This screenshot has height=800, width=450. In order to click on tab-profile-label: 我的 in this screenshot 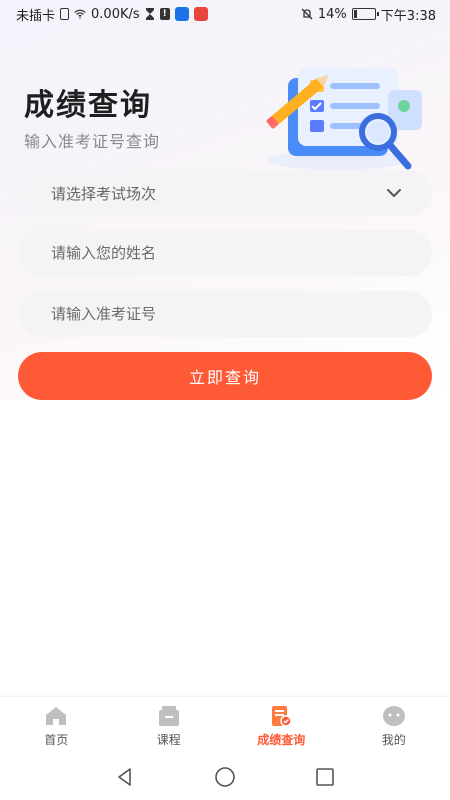, I will do `click(393, 739)`.